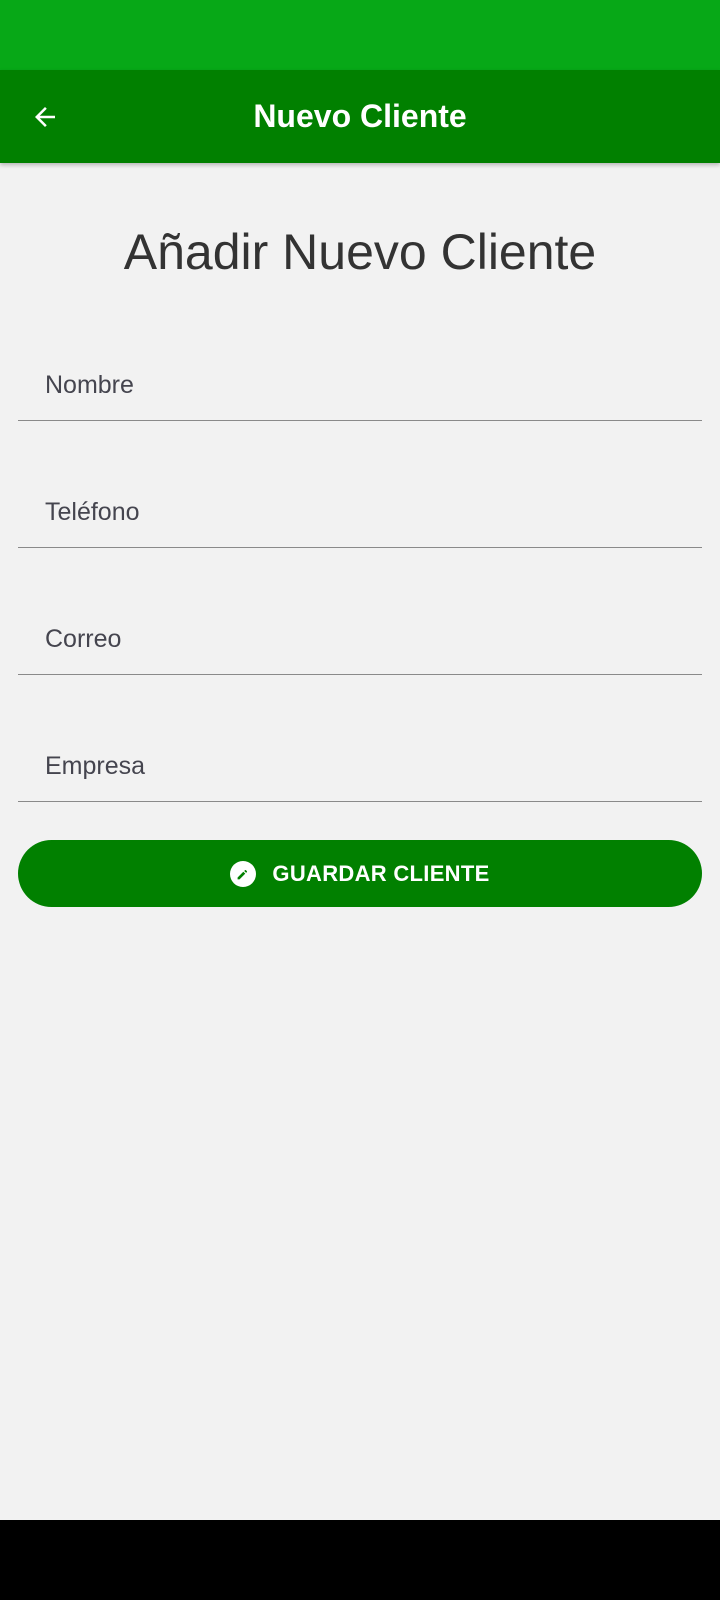 The height and width of the screenshot is (1600, 720). I want to click on arrow-left-icon, so click(45, 117).